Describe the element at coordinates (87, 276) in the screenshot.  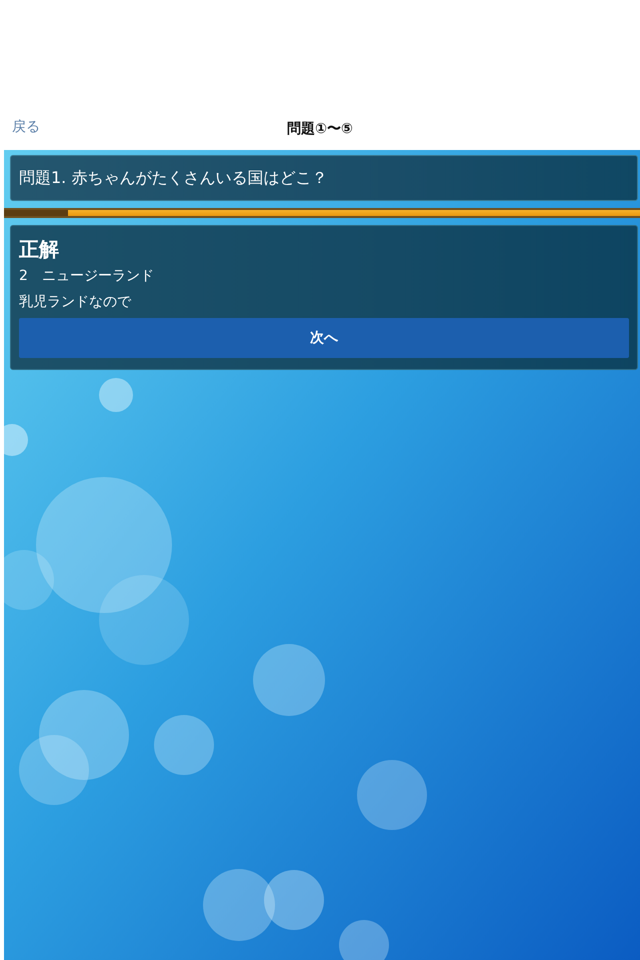
I see `answer-text: 2 ニュージーランド` at that location.